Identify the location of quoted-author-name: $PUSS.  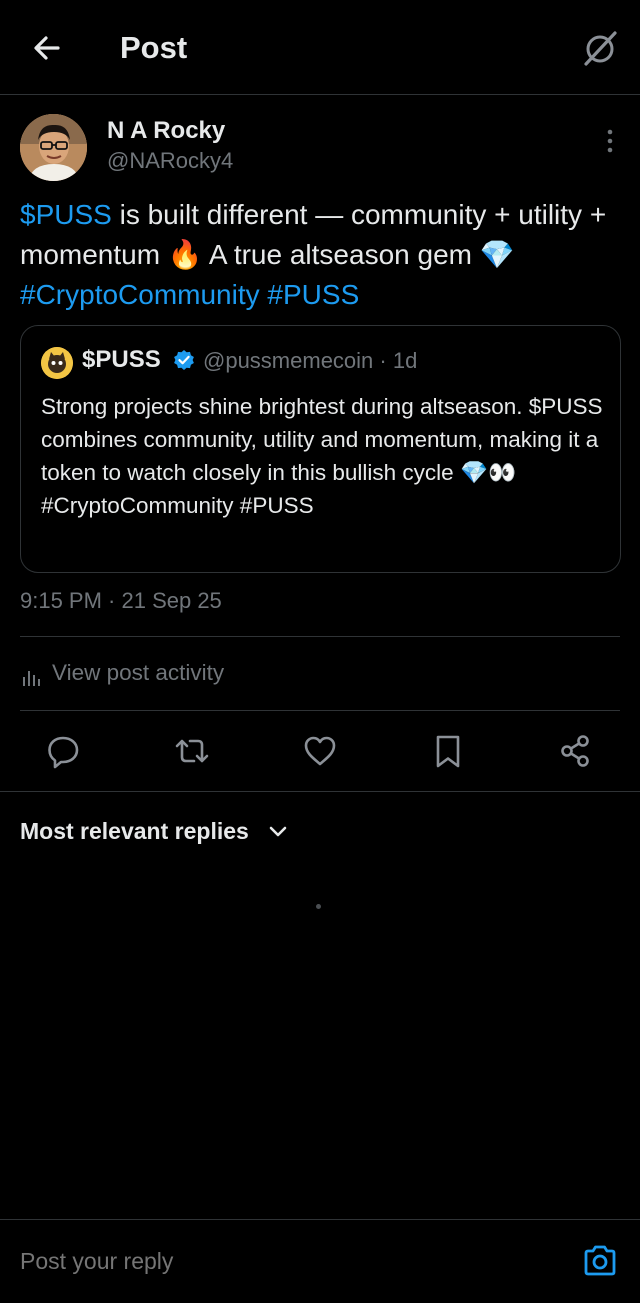
(121, 359).